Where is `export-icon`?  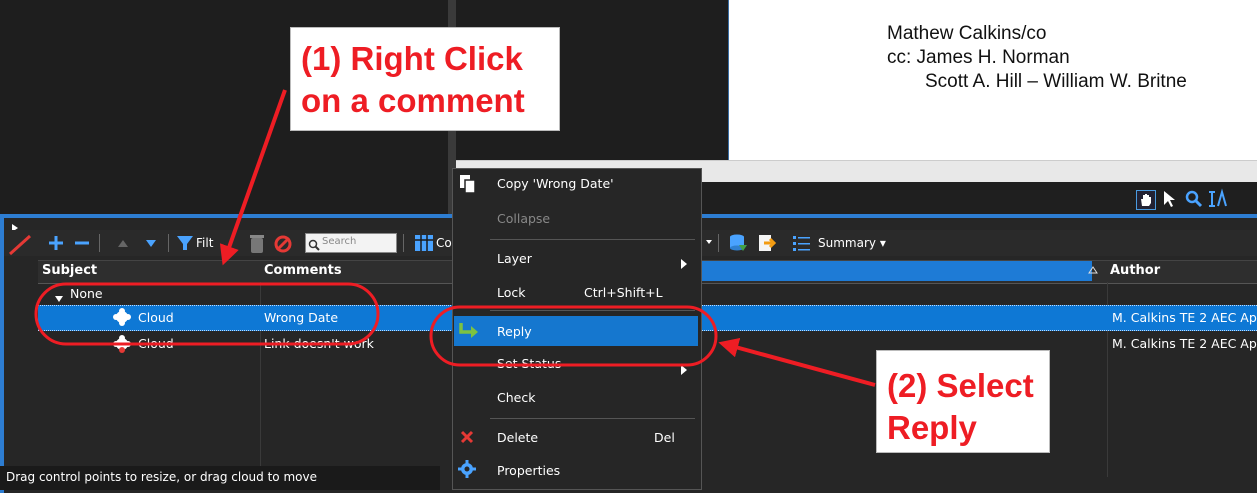
export-icon is located at coordinates (766, 243).